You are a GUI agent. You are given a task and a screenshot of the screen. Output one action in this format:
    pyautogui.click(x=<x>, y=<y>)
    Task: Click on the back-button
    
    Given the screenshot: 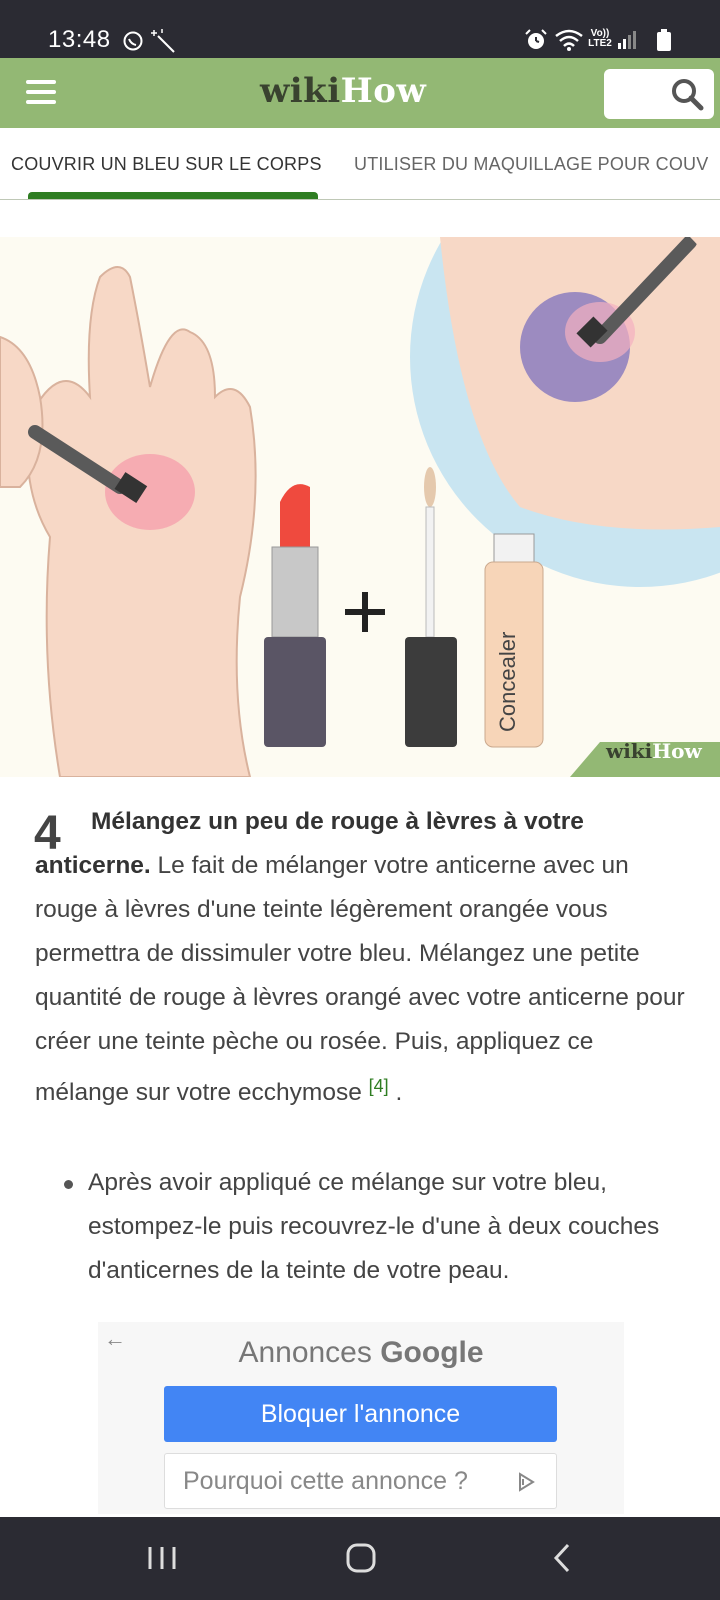 What is the action you would take?
    pyautogui.click(x=564, y=1558)
    